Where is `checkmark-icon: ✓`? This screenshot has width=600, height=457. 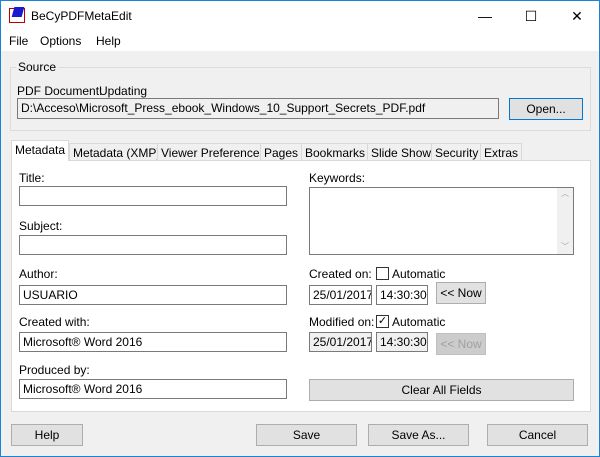
checkmark-icon: ✓ is located at coordinates (382, 321).